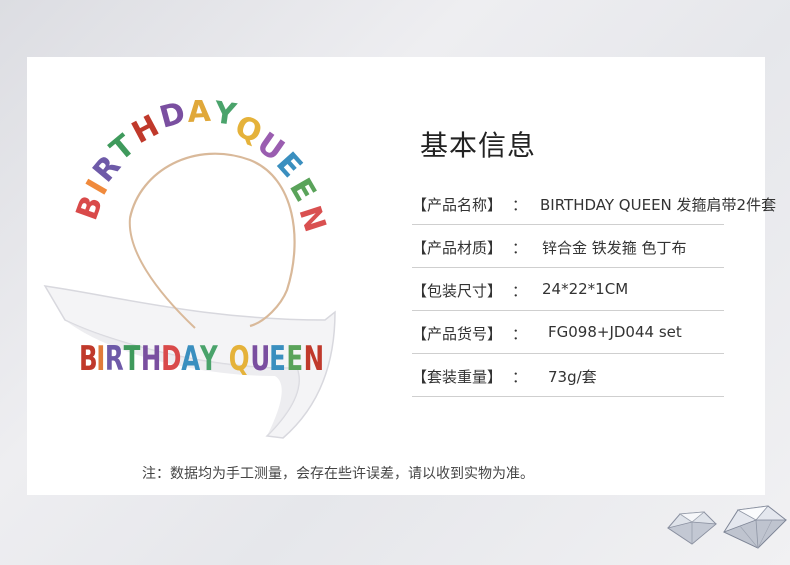 The height and width of the screenshot is (565, 790). I want to click on spec-key: 【产品名称】, so click(457, 205).